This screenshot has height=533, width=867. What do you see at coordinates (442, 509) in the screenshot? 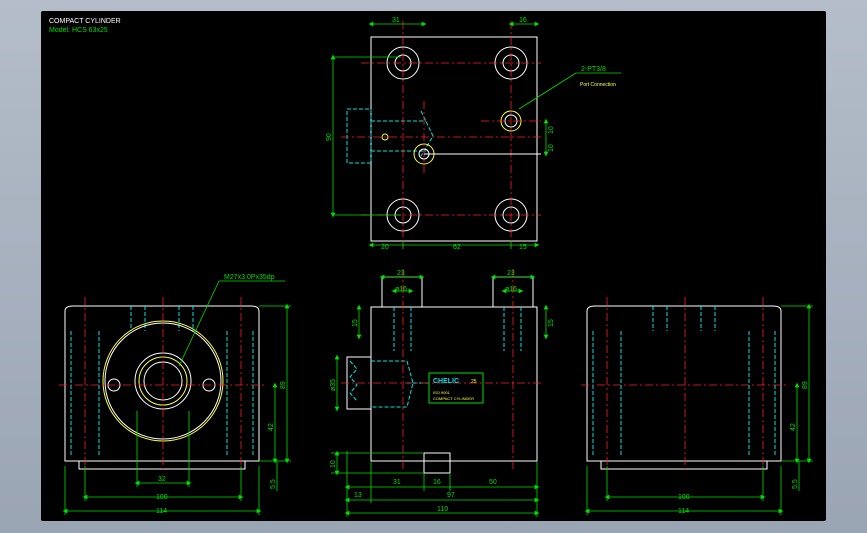
I see `dim-side-110: 110` at bounding box center [442, 509].